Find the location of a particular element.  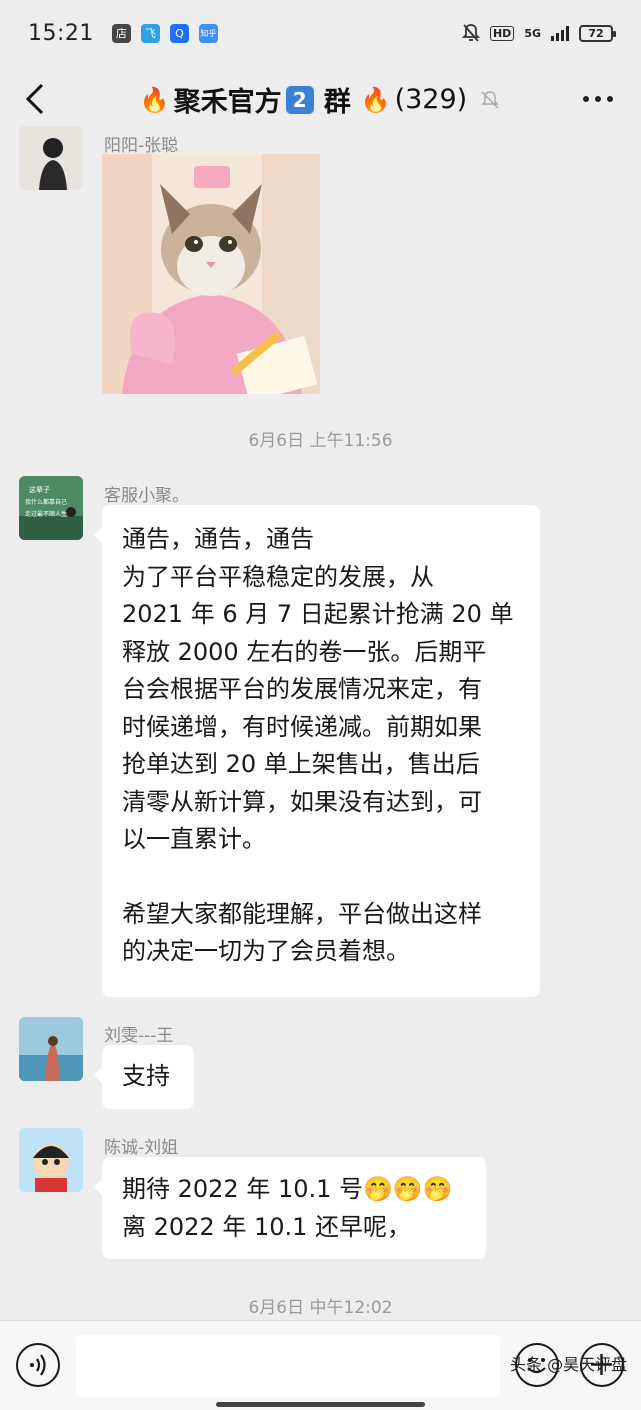

cat-nurse-photo-icon is located at coordinates (211, 274).